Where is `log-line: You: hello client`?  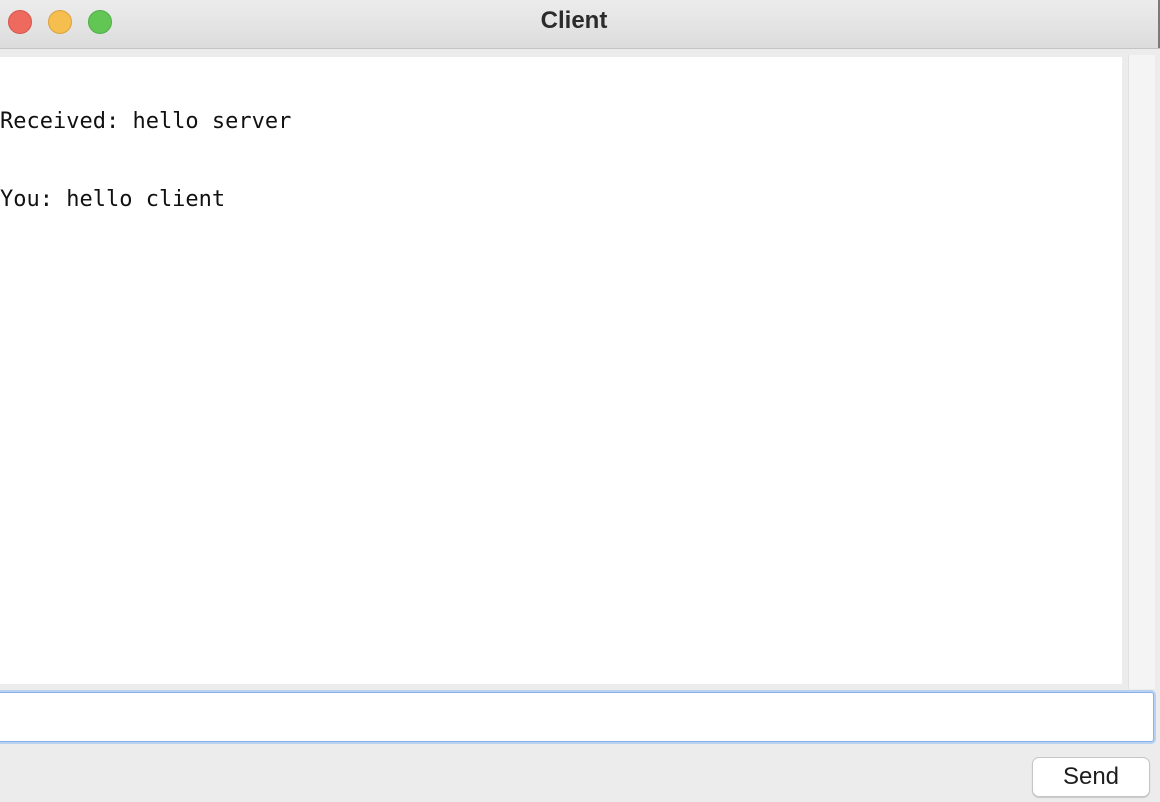 log-line: You: hello client is located at coordinates (113, 199).